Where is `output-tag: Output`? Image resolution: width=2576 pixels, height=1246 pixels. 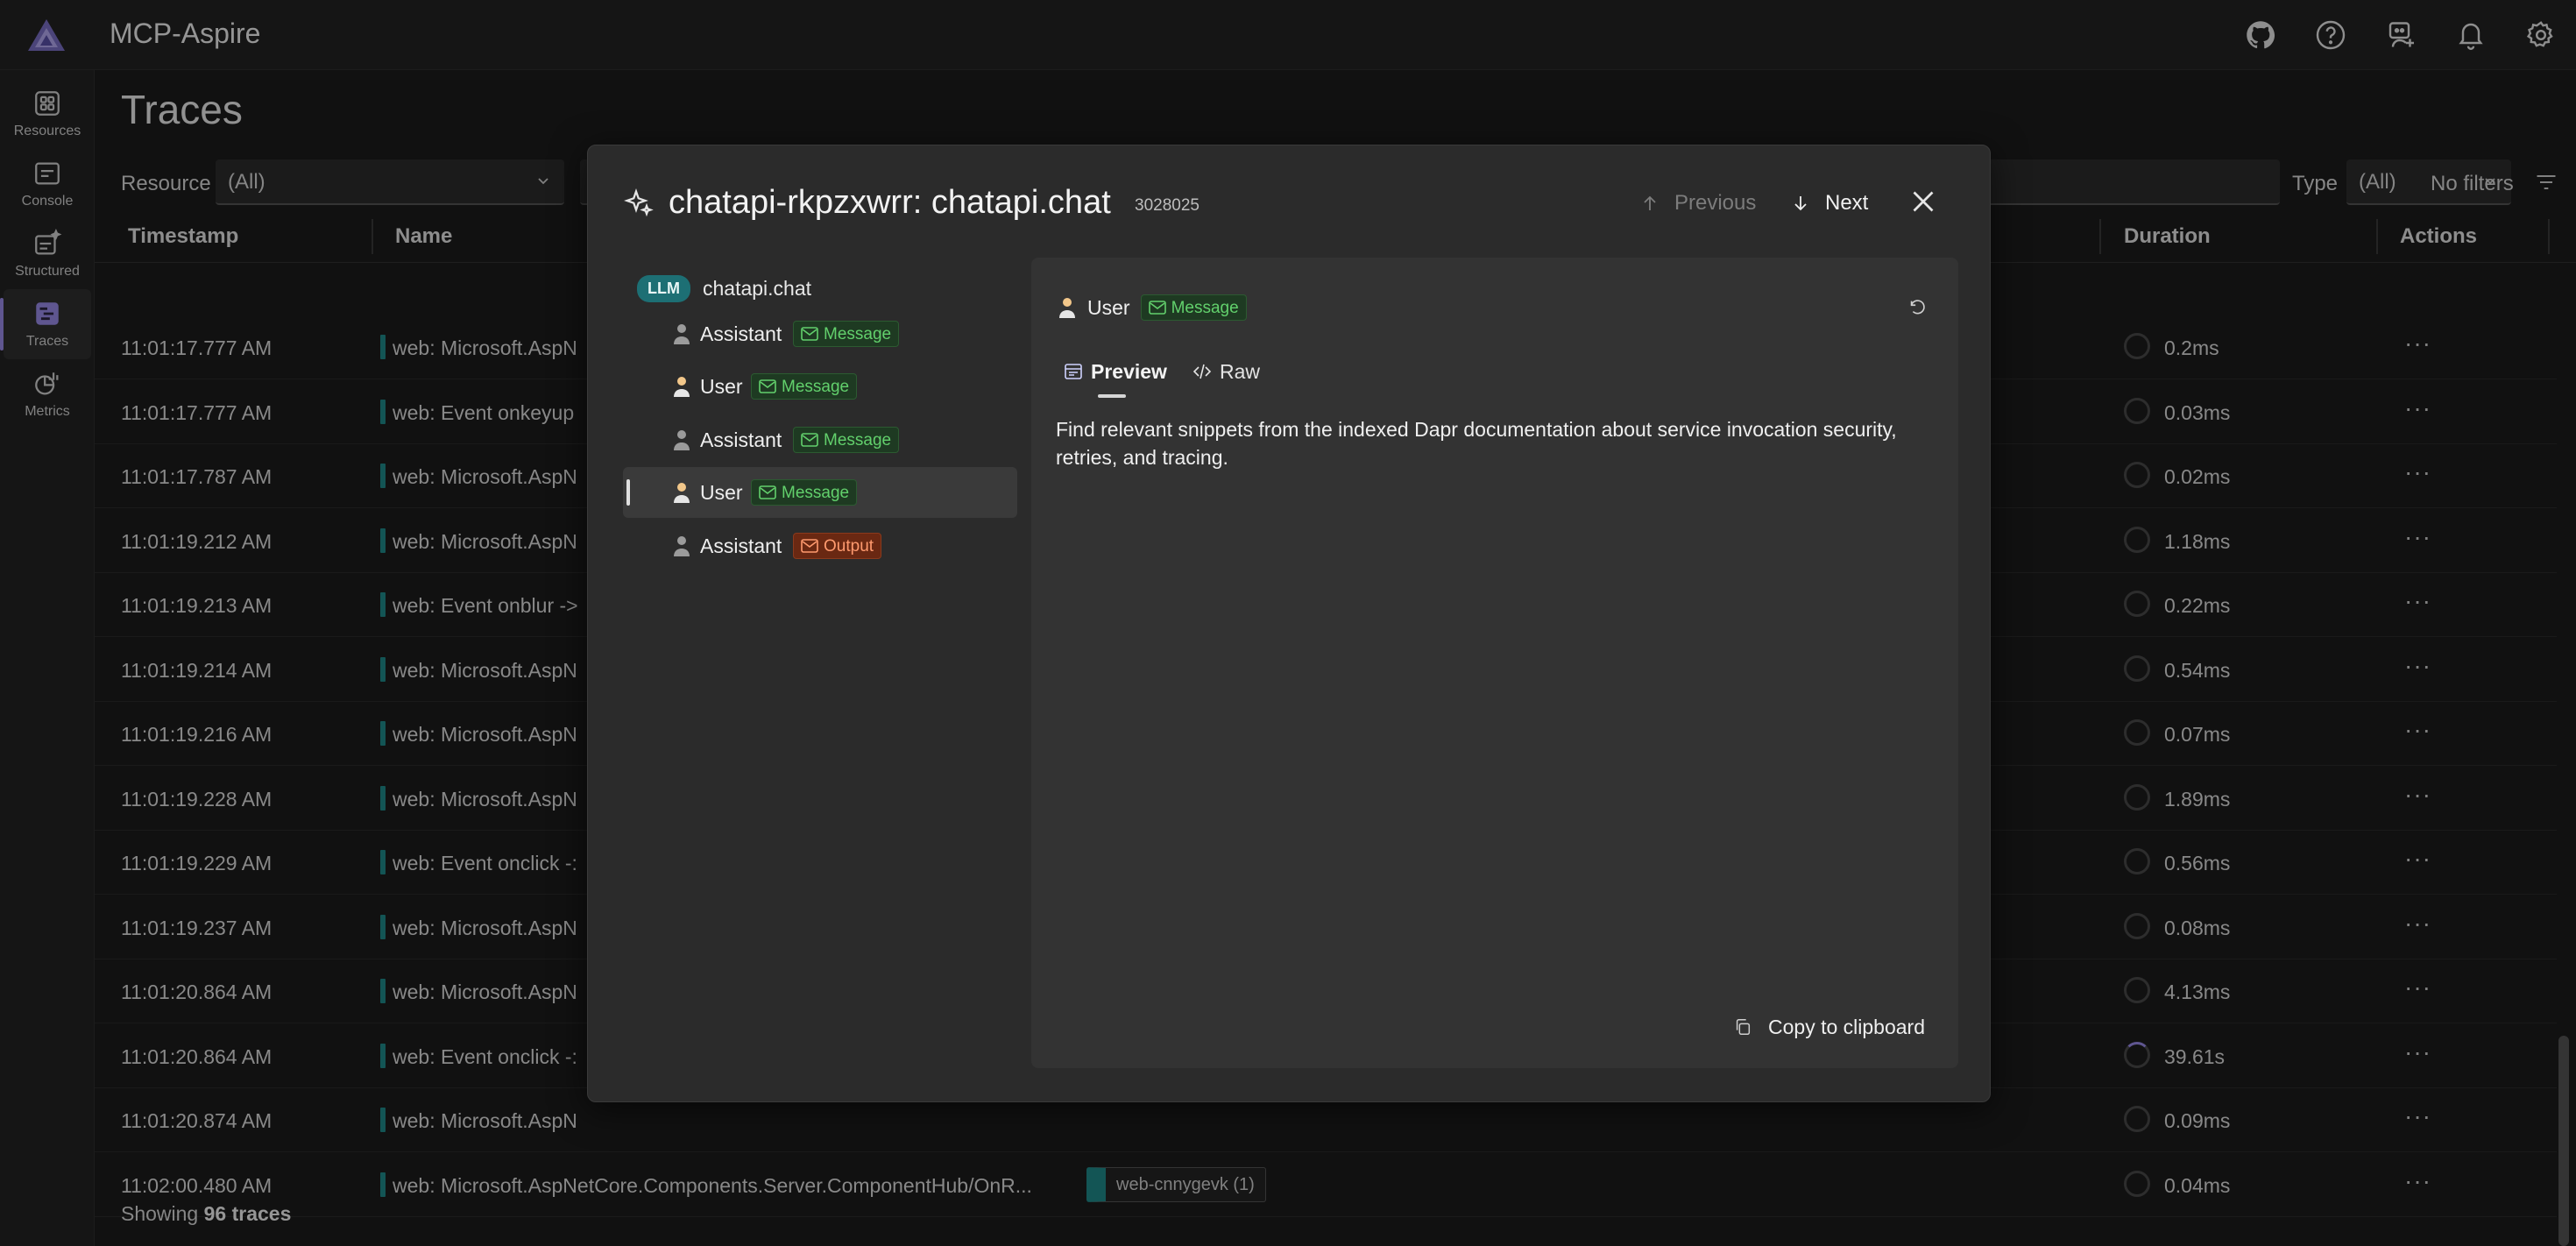
output-tag: Output is located at coordinates (837, 546).